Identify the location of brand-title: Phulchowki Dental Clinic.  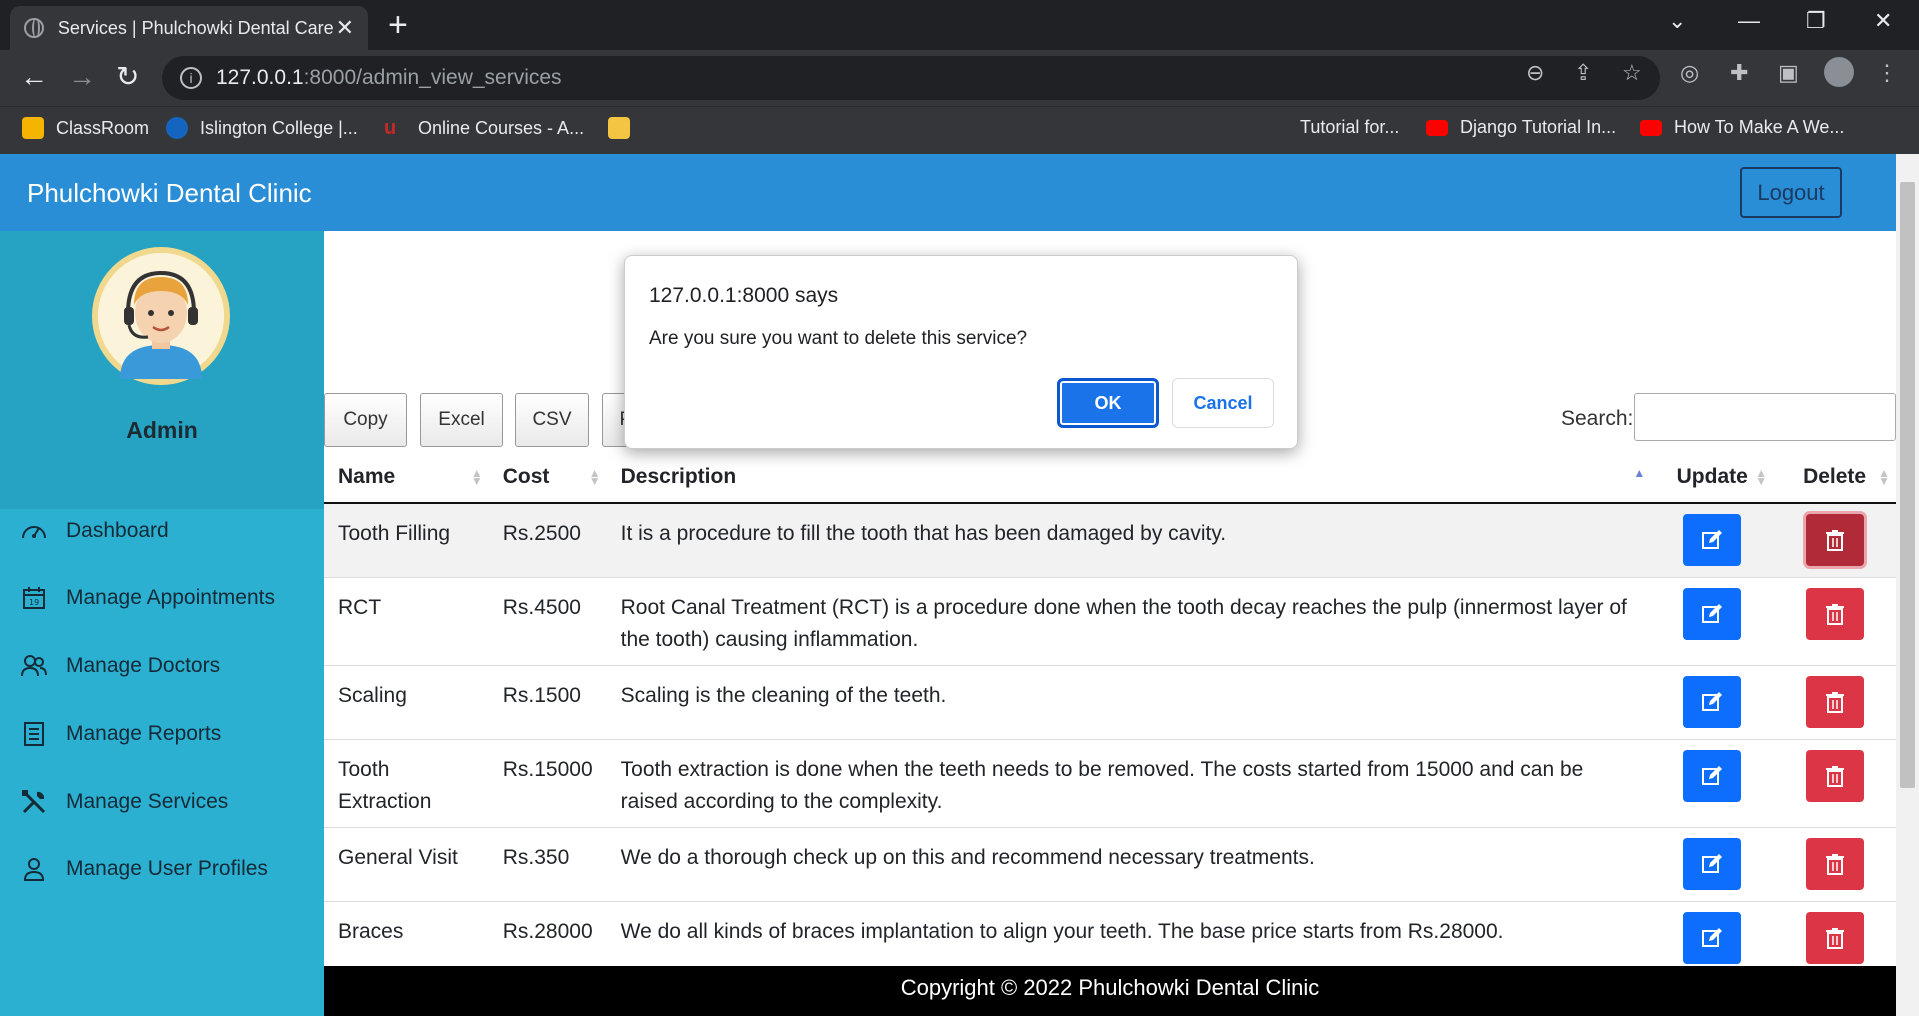
(169, 193).